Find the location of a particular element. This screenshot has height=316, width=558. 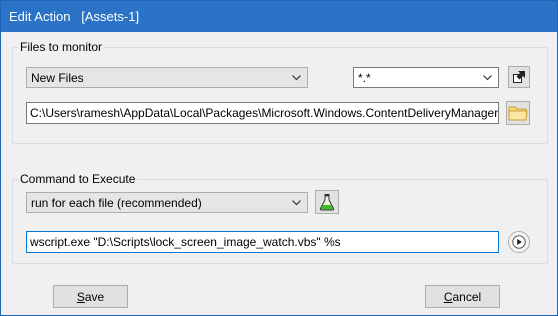

cancel-button: Cancel is located at coordinates (462, 296).